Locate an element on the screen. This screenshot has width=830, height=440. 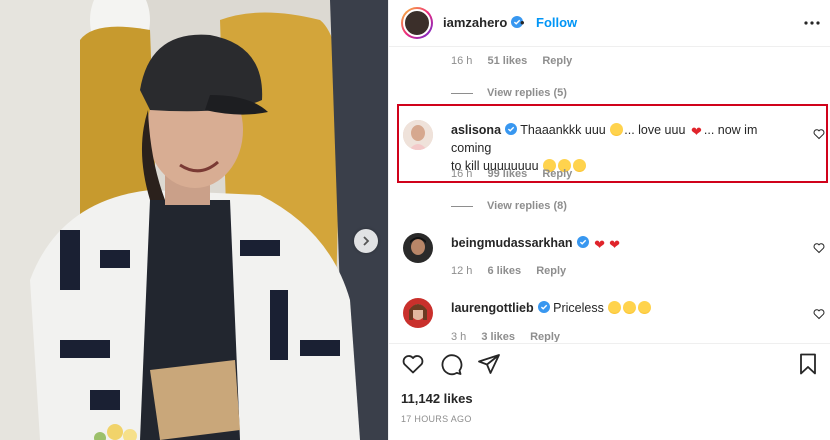
comment-likes: 3 likes is located at coordinates (498, 336).